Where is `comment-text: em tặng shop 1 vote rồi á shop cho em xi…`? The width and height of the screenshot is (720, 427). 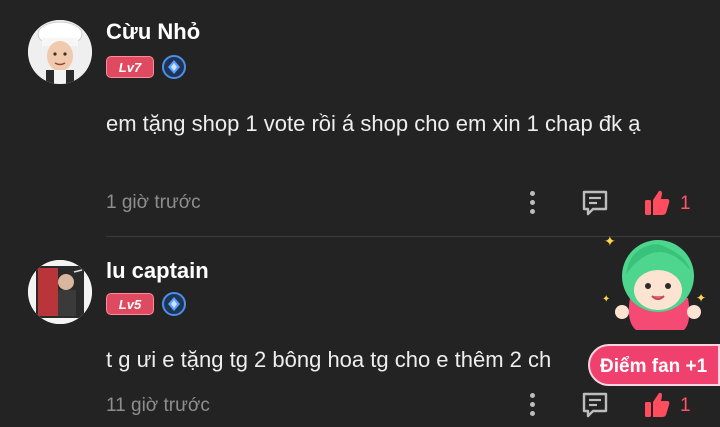
comment-text: em tặng shop 1 vote rồi á shop cho em xi… is located at coordinates (373, 123).